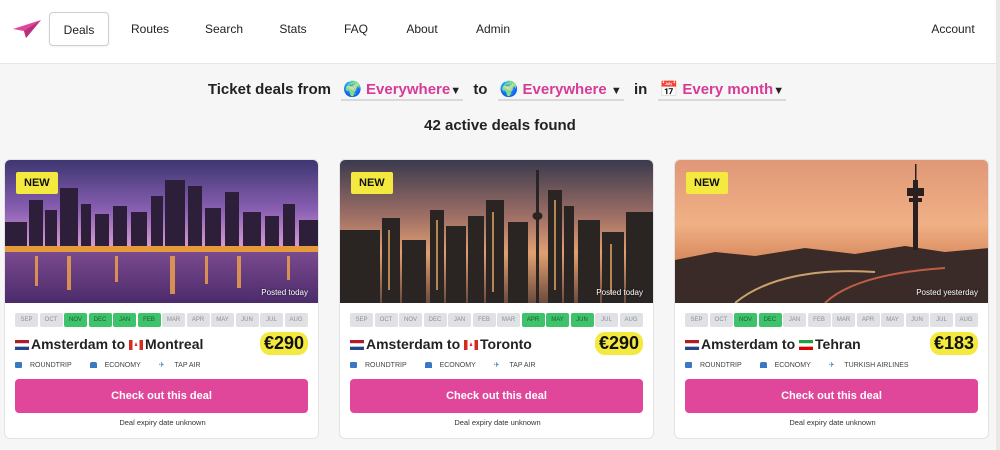 The image size is (1000, 450). Describe the element at coordinates (174, 344) in the screenshot. I see `route-destination: Montreal` at that location.